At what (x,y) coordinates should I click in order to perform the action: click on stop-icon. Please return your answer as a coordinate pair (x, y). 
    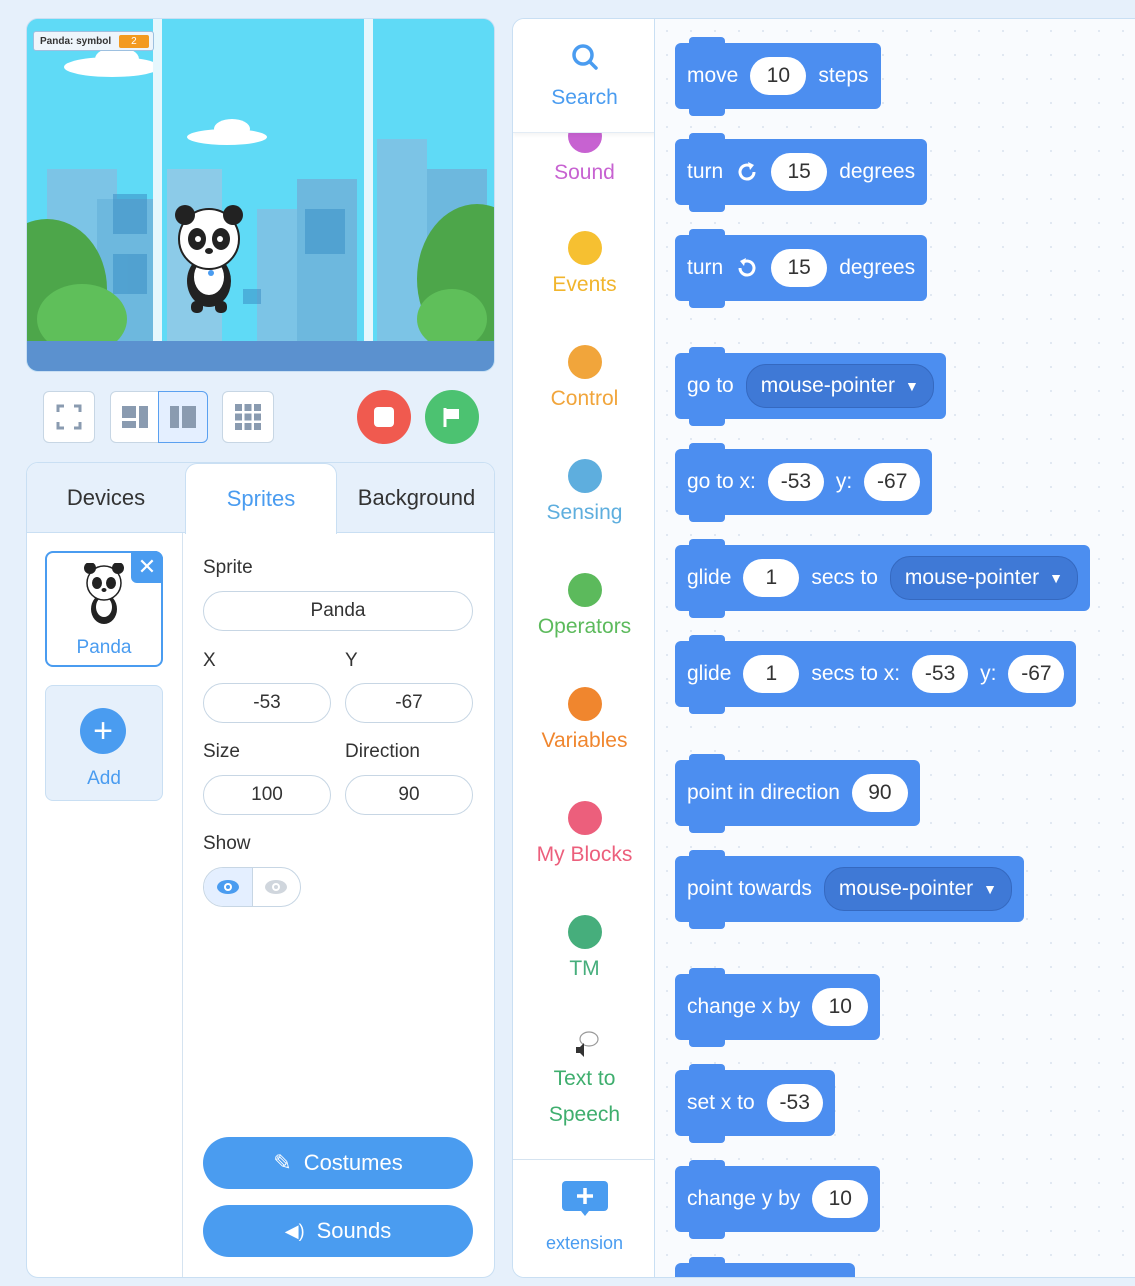
    Looking at the image, I should click on (384, 417).